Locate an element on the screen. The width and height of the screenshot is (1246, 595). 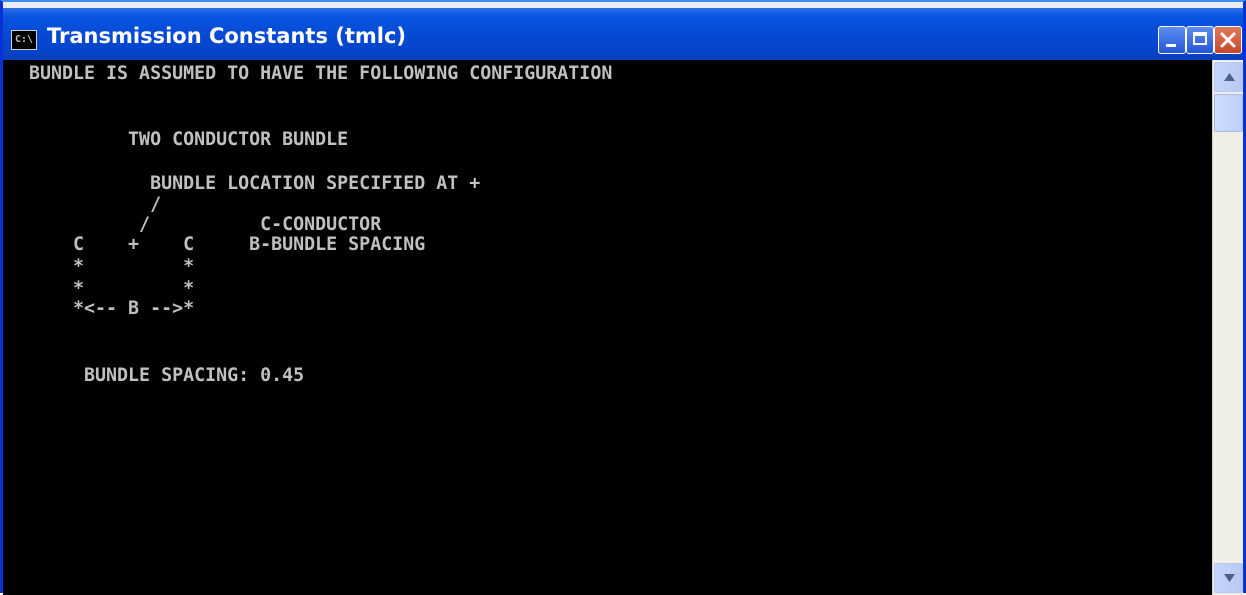
console-line: *<-- B -->* is located at coordinates (112, 308).